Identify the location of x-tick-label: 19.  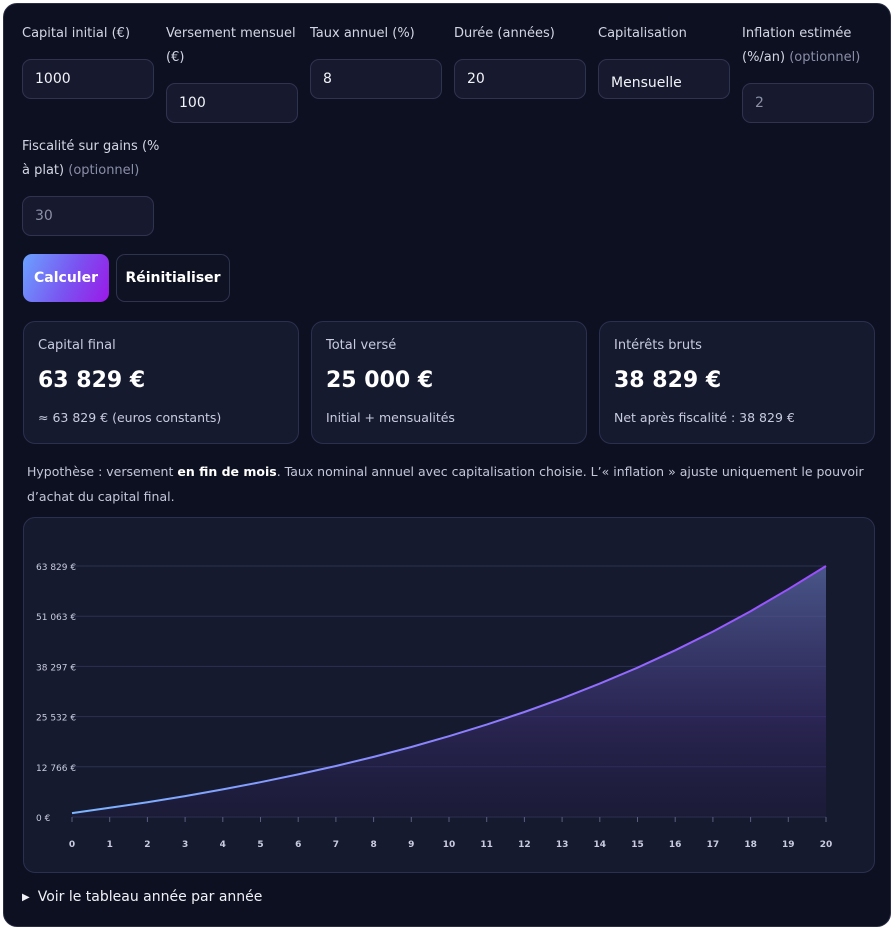
(788, 845).